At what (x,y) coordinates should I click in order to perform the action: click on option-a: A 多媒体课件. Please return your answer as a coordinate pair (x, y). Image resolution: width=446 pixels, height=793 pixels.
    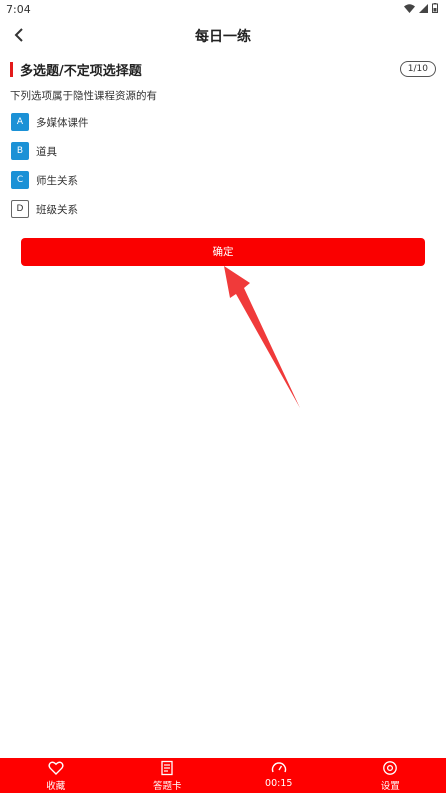
    Looking at the image, I should click on (111, 122).